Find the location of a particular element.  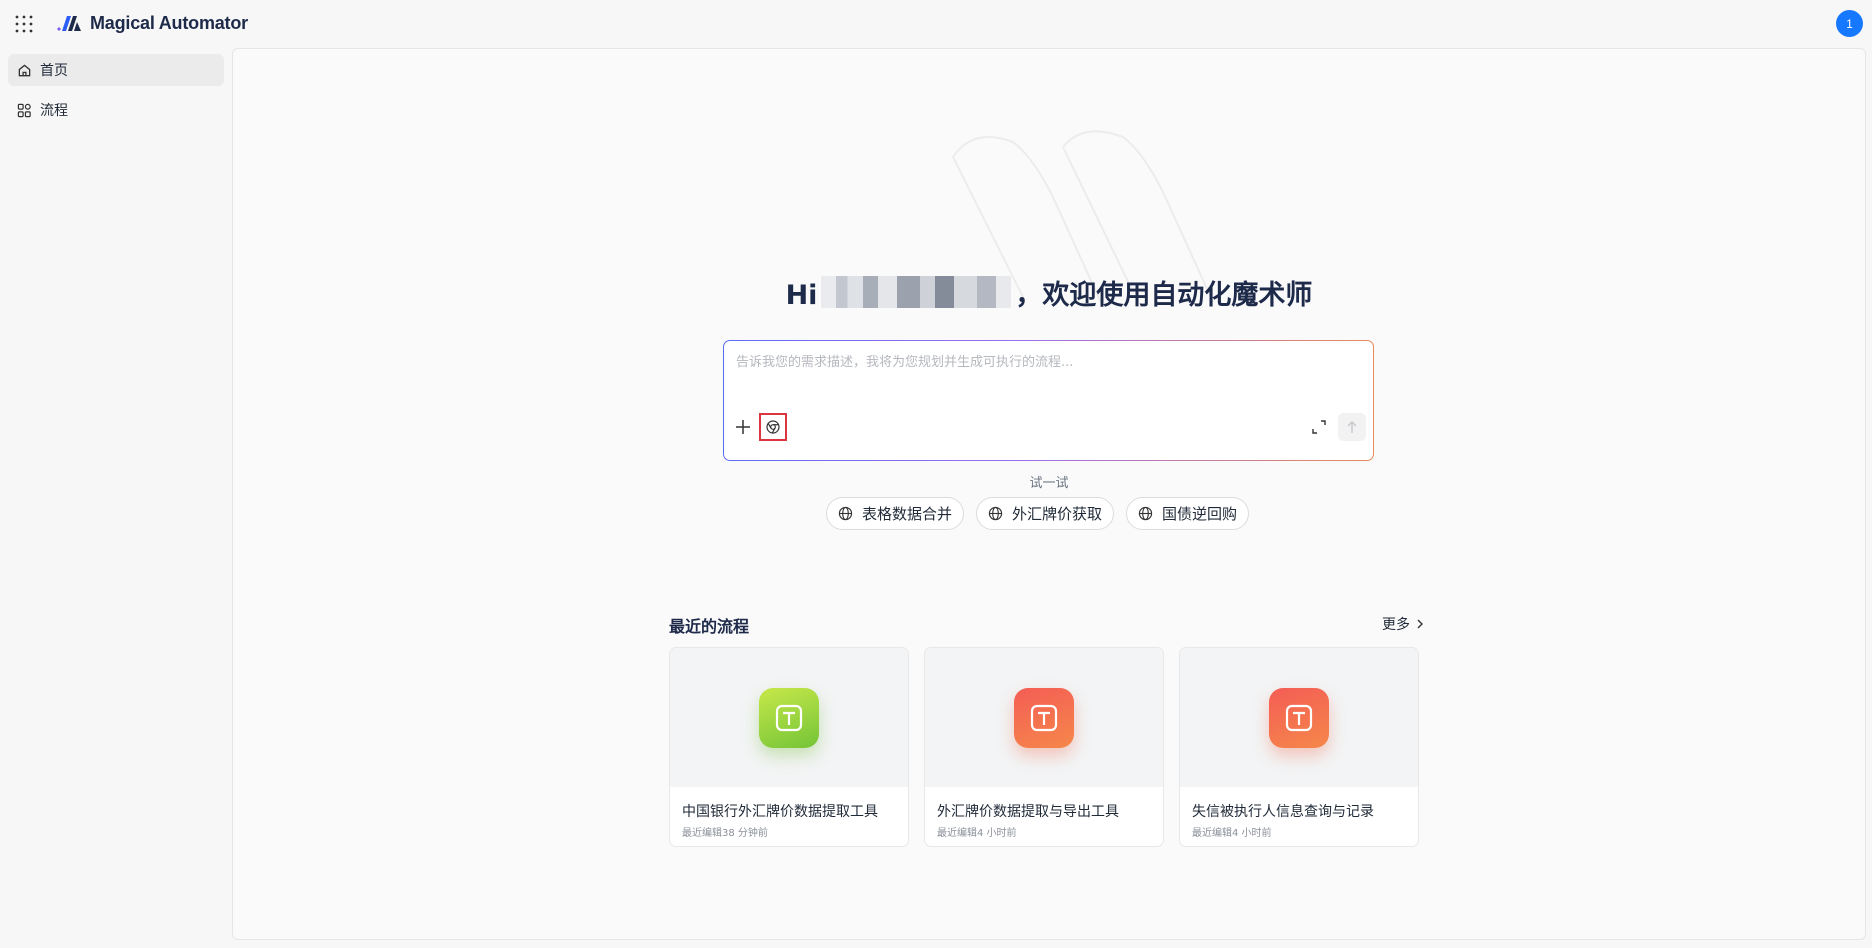

prompt-input is located at coordinates (1046, 376).